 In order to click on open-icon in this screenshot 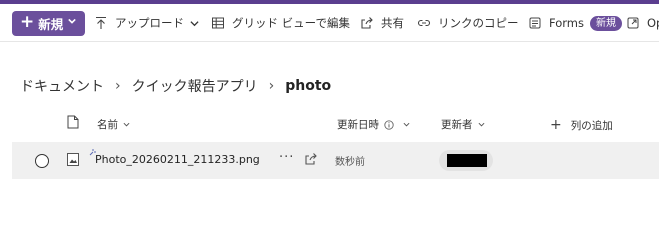, I will do `click(633, 23)`.